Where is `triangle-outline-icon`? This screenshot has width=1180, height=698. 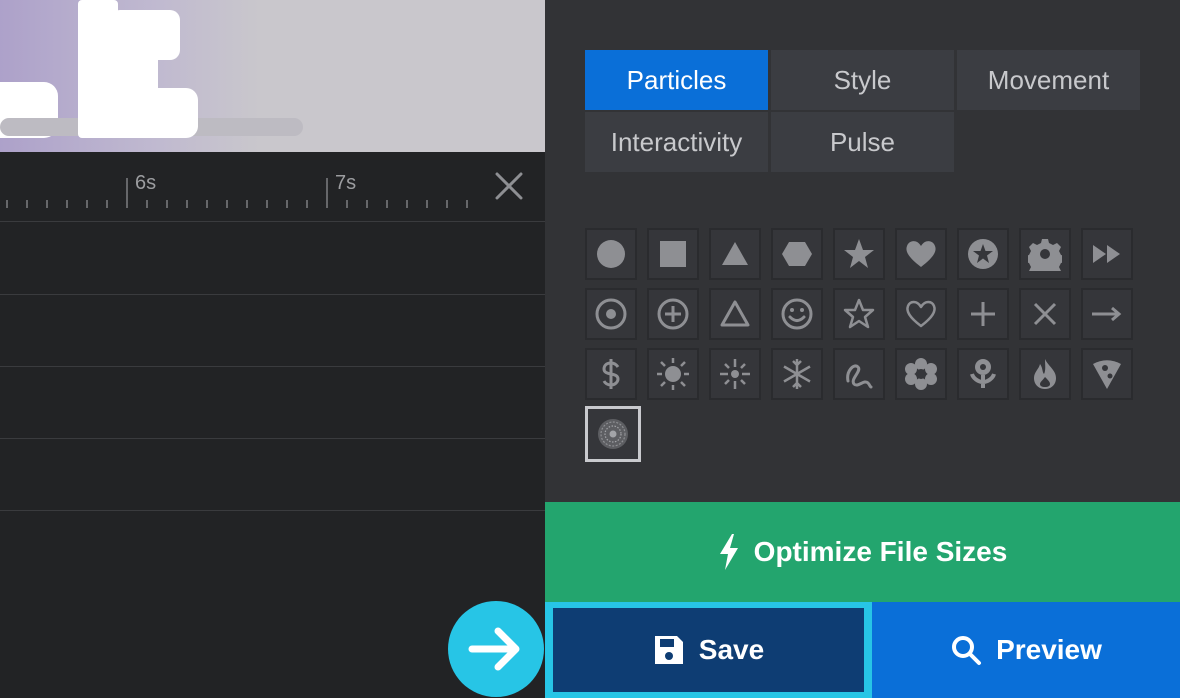
triangle-outline-icon is located at coordinates (735, 313).